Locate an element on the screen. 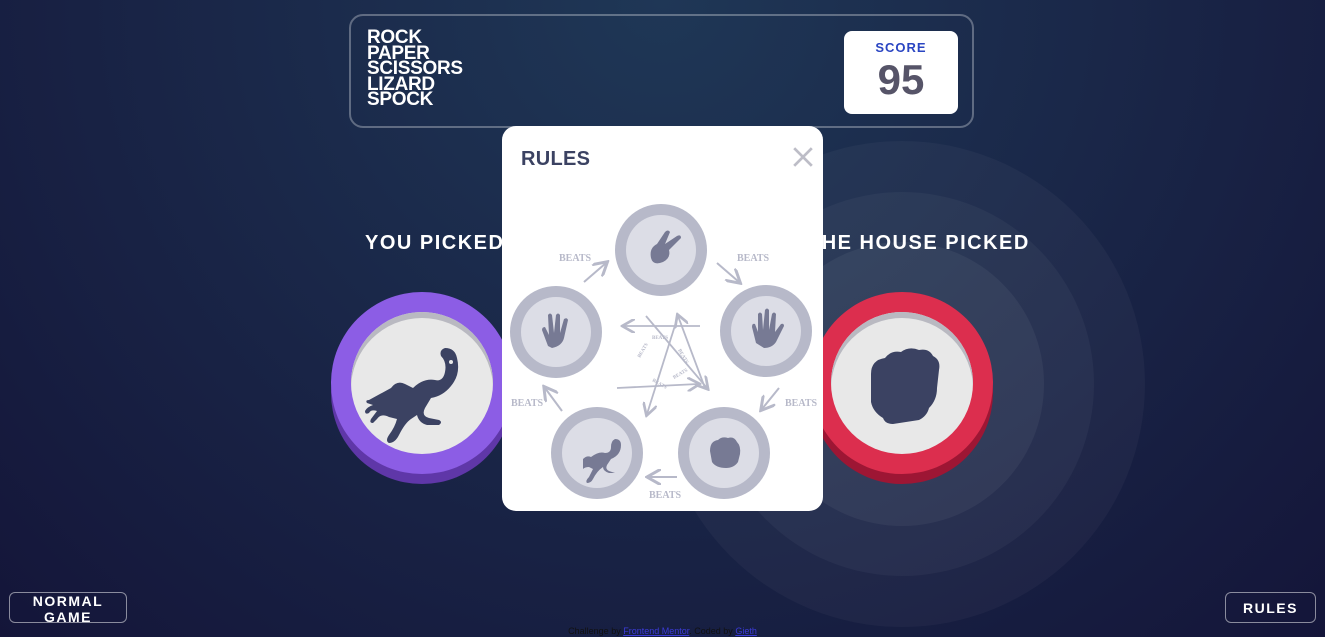 This screenshot has height=637, width=1325. score-value: 95 is located at coordinates (901, 79).